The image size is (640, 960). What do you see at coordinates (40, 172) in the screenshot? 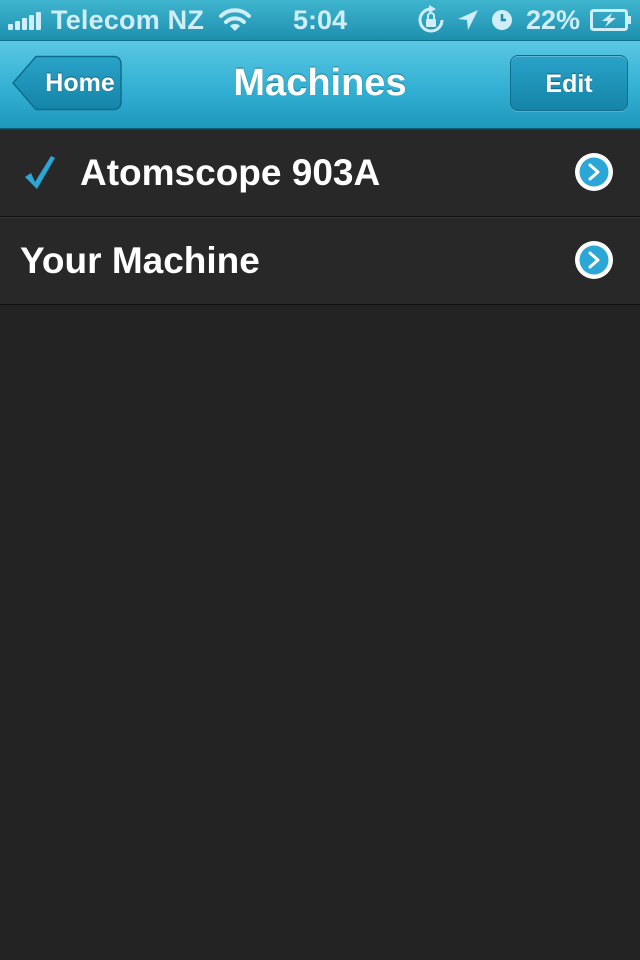
I see `checkmark-icon` at bounding box center [40, 172].